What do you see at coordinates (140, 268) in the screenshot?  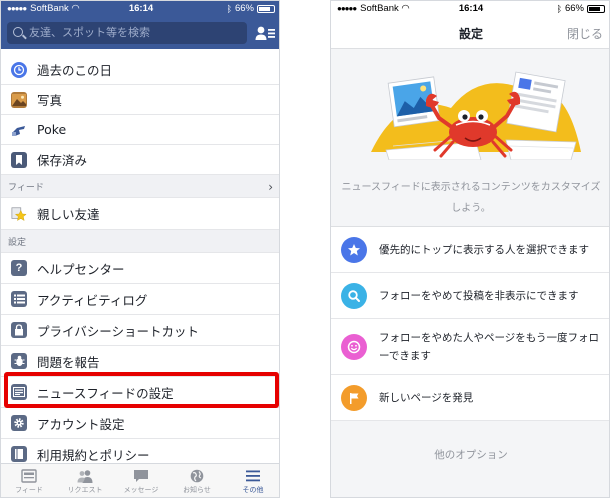 I see `menu-item-help-center: ? ヘルプセンター` at bounding box center [140, 268].